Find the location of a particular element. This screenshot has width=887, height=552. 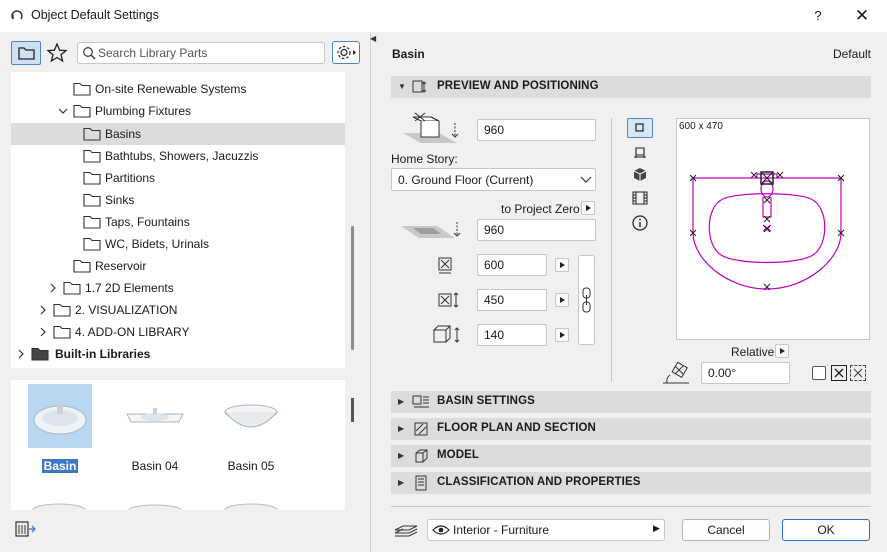

tree-item-label: Plumbing Fixtures is located at coordinates (143, 111).